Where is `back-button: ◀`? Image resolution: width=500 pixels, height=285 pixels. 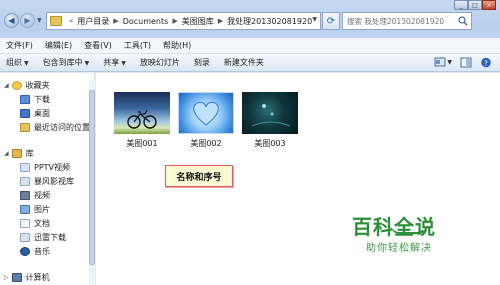
back-button: ◀ is located at coordinates (11, 20).